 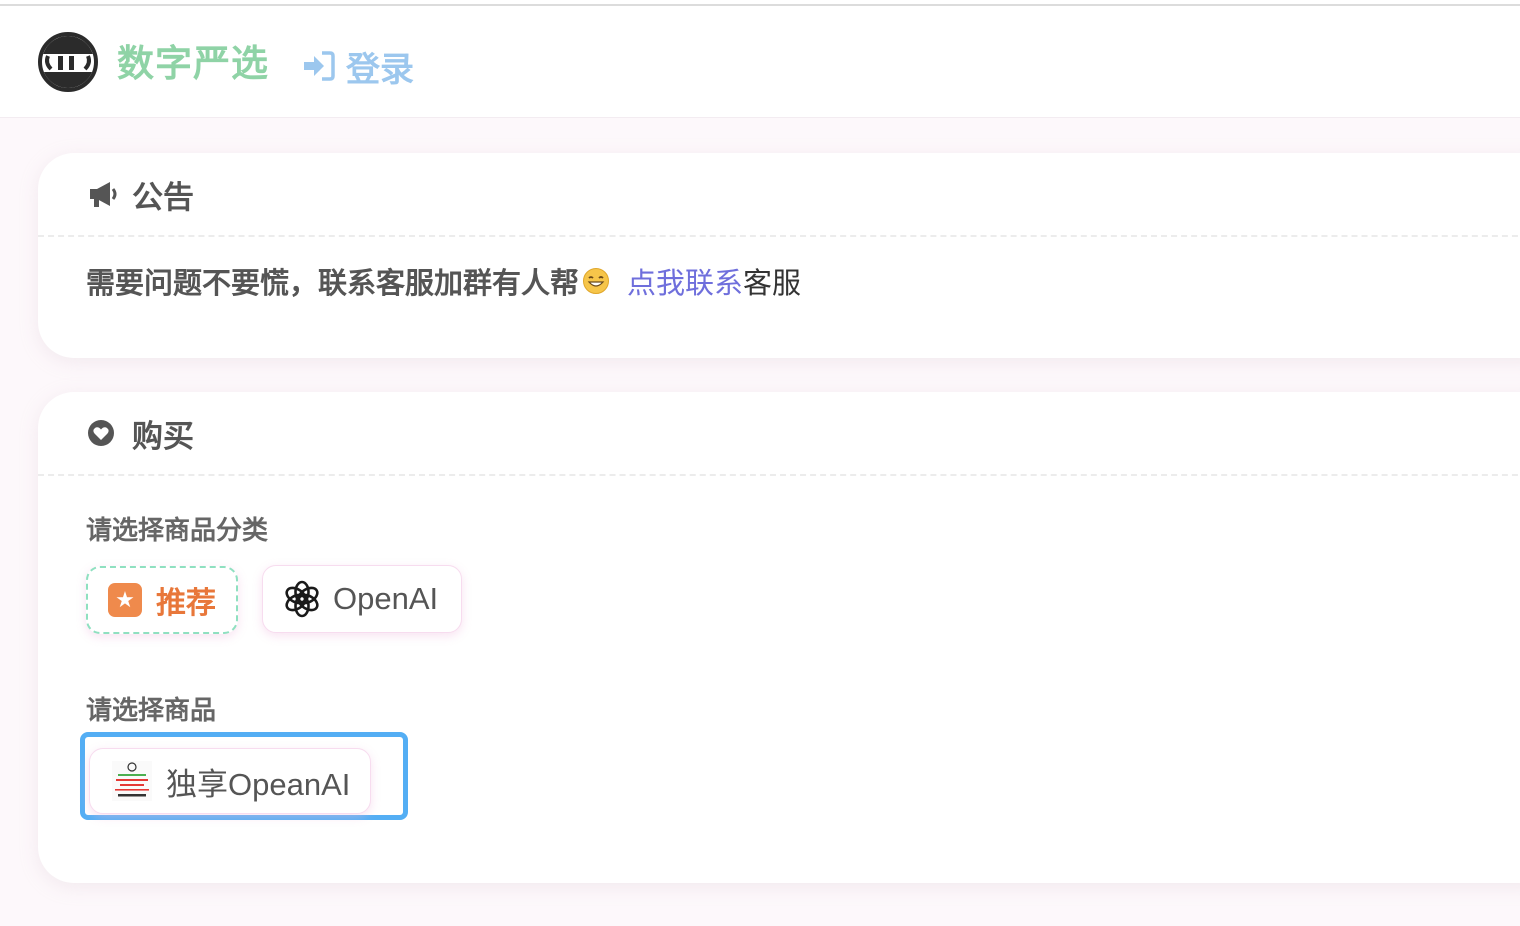 I want to click on goods-item: 独享OpeanAI, so click(x=230, y=781).